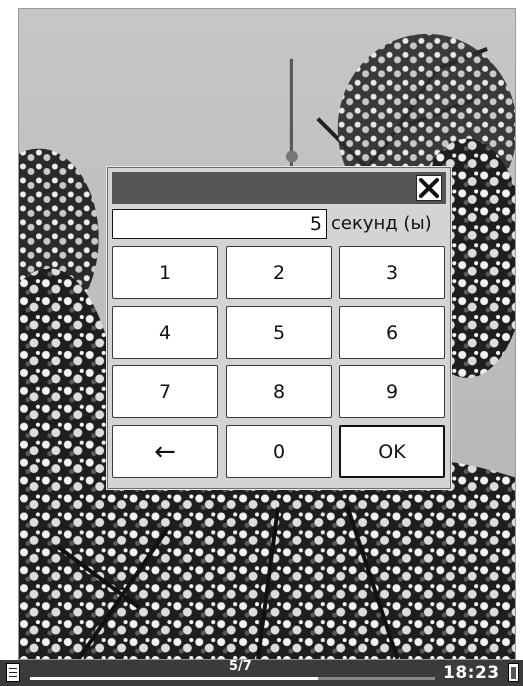 The image size is (523, 686). I want to click on key-3: 3, so click(392, 272).